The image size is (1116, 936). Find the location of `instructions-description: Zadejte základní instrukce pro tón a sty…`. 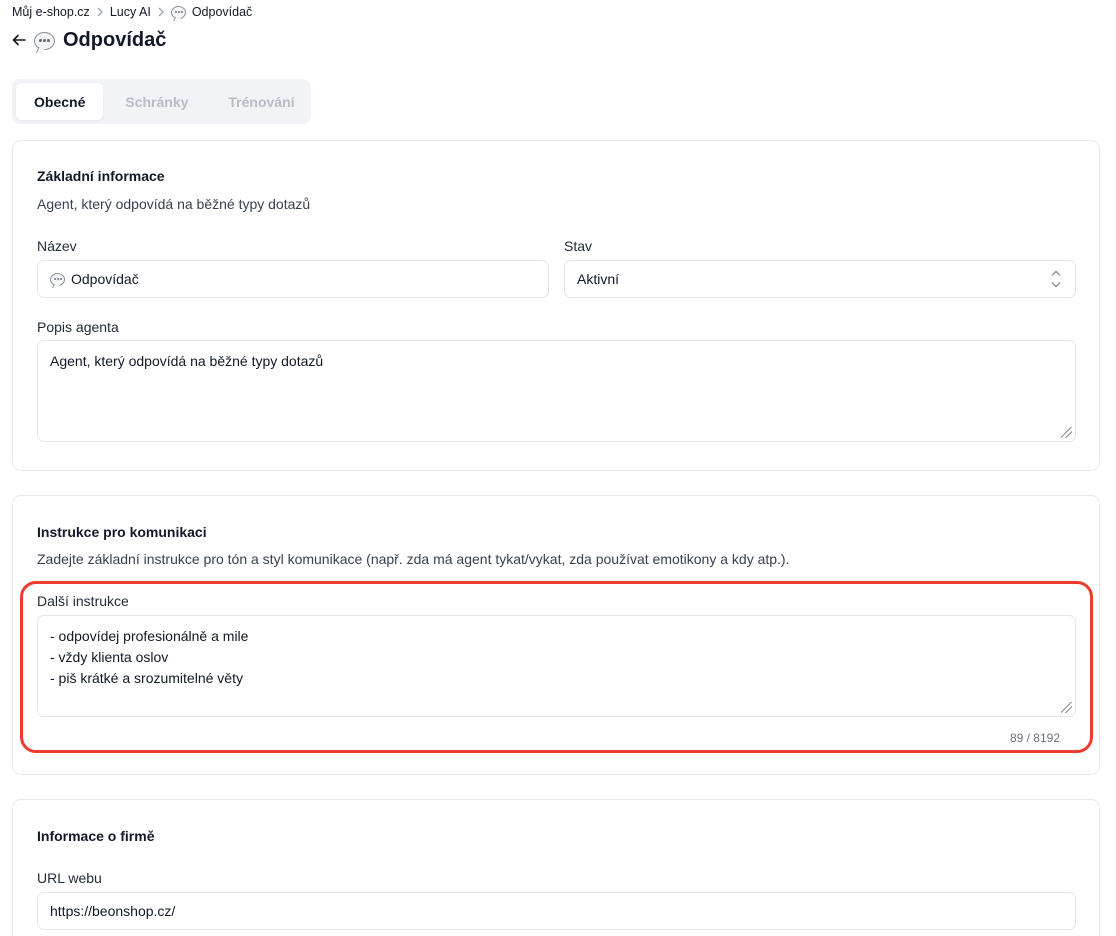

instructions-description: Zadejte základní instrukce pro tón a sty… is located at coordinates (413, 559).